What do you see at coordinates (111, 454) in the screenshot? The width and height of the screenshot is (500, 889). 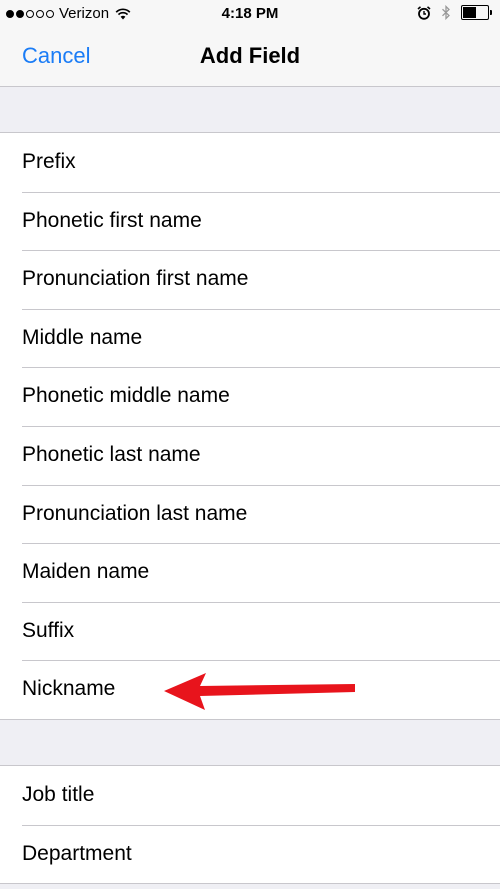 I see `list-item-label: Phonetic last name` at bounding box center [111, 454].